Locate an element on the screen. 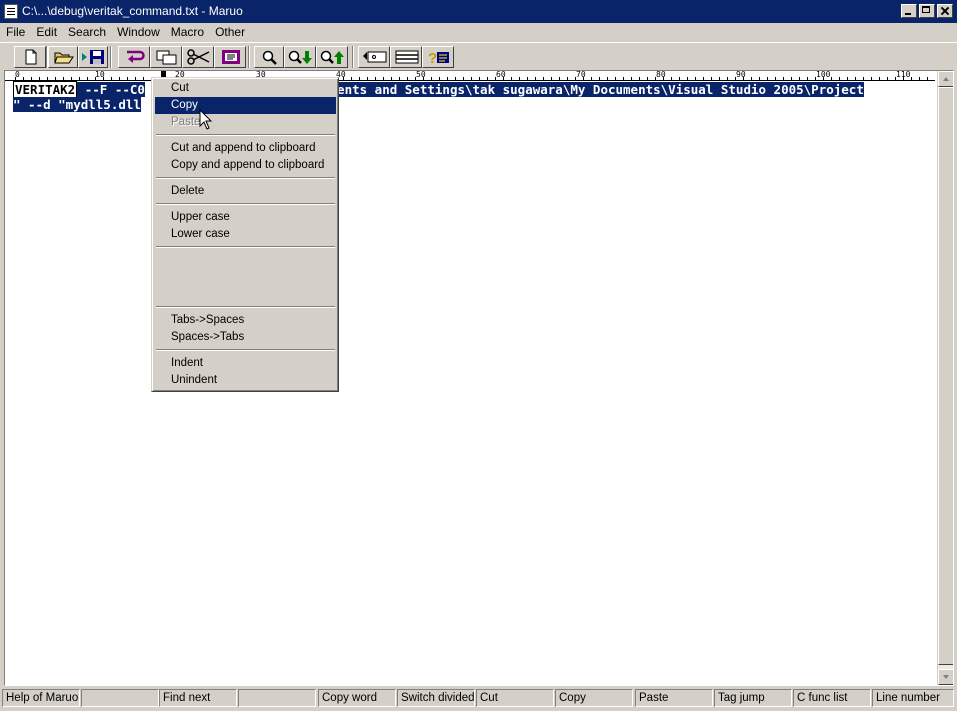  menu-macro: Macro is located at coordinates (187, 32).